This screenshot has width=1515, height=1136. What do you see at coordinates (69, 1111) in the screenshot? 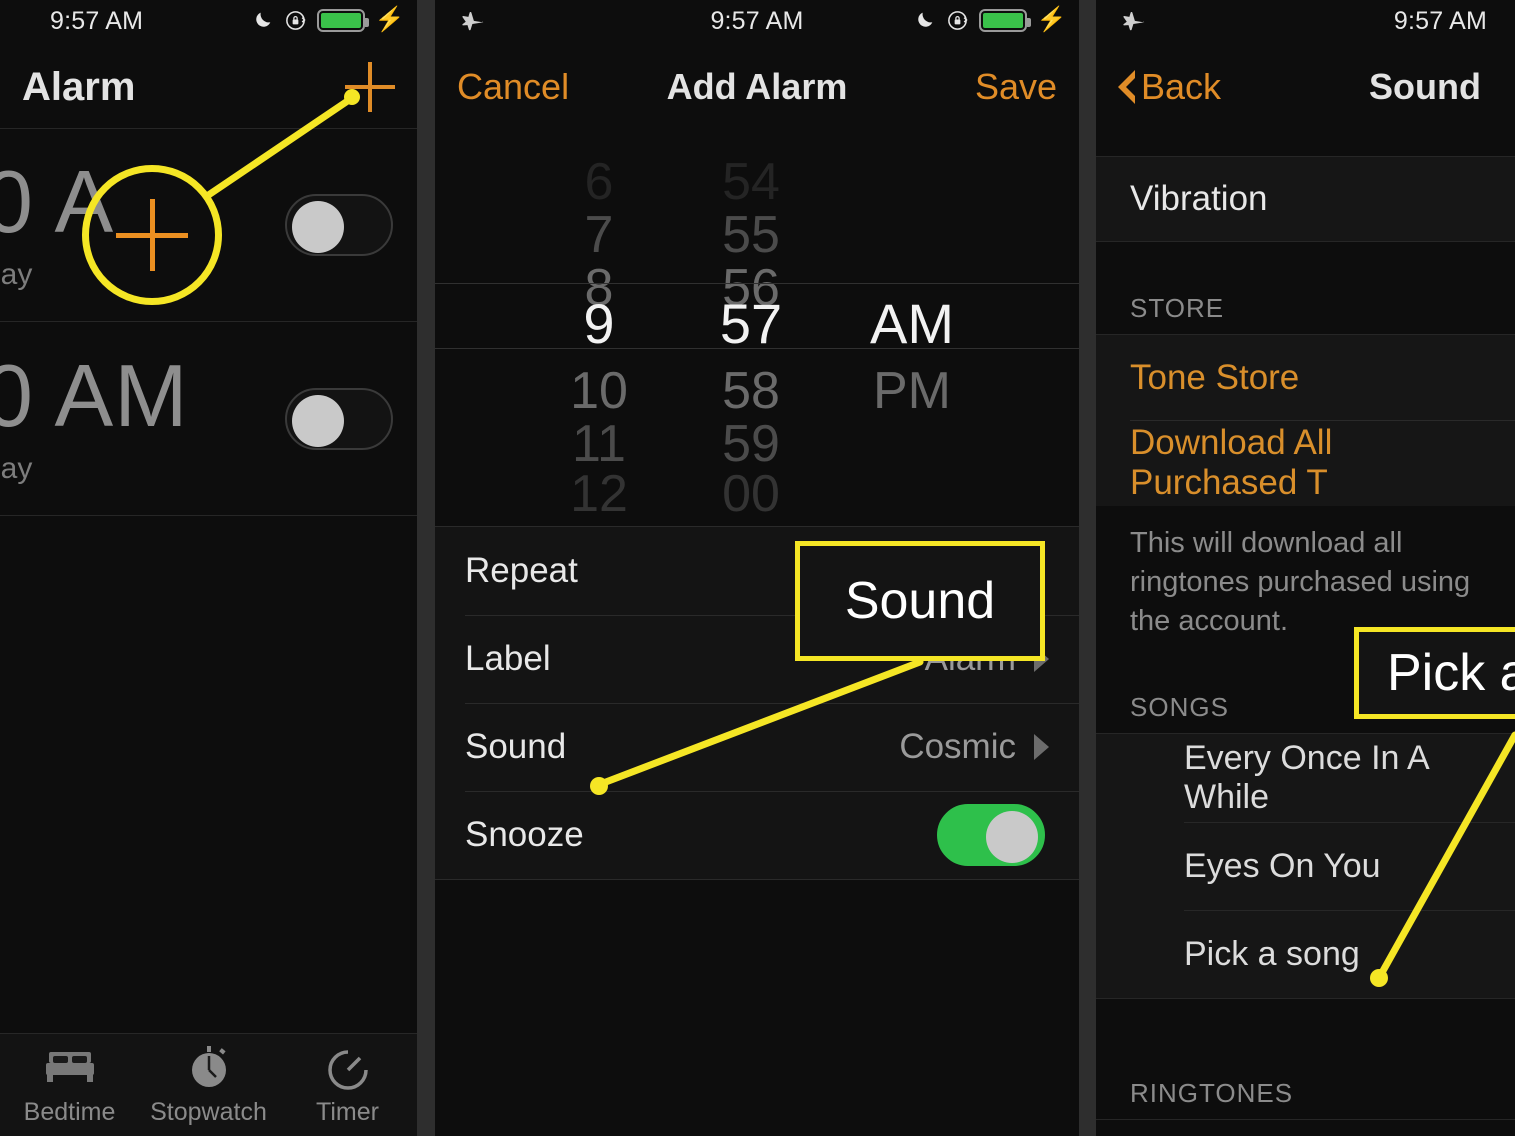
I see `tab-label: Bedtime` at bounding box center [69, 1111].